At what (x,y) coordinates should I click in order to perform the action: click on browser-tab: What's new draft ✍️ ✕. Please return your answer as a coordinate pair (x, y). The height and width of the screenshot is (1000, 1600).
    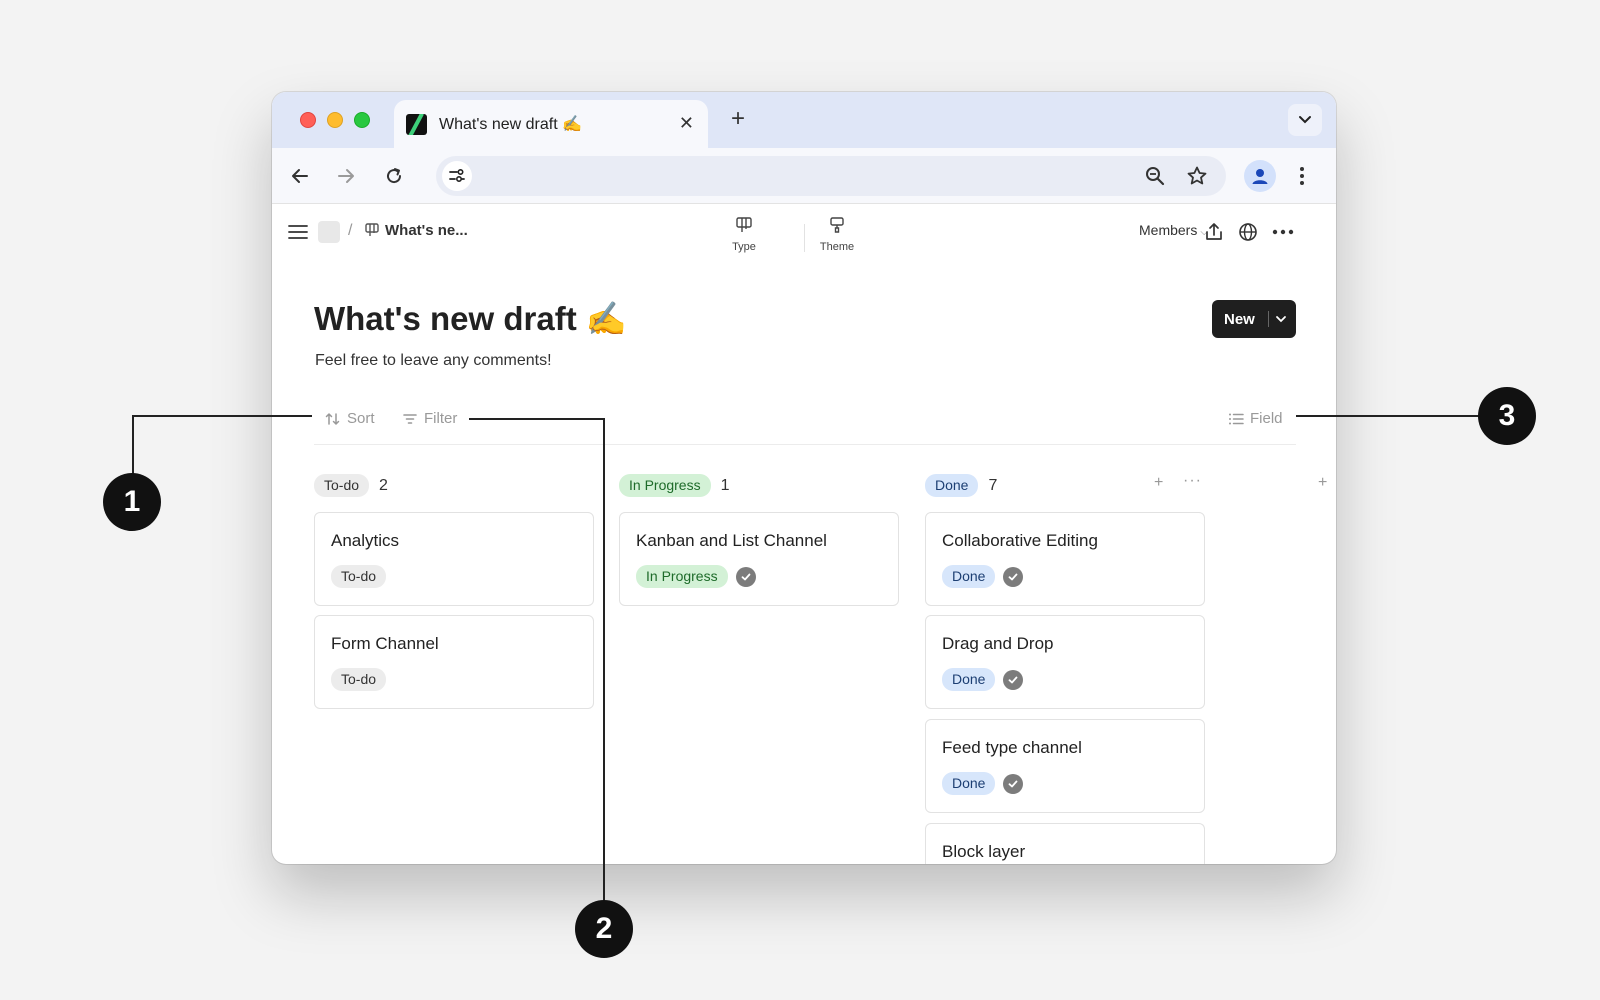
    Looking at the image, I should click on (551, 124).